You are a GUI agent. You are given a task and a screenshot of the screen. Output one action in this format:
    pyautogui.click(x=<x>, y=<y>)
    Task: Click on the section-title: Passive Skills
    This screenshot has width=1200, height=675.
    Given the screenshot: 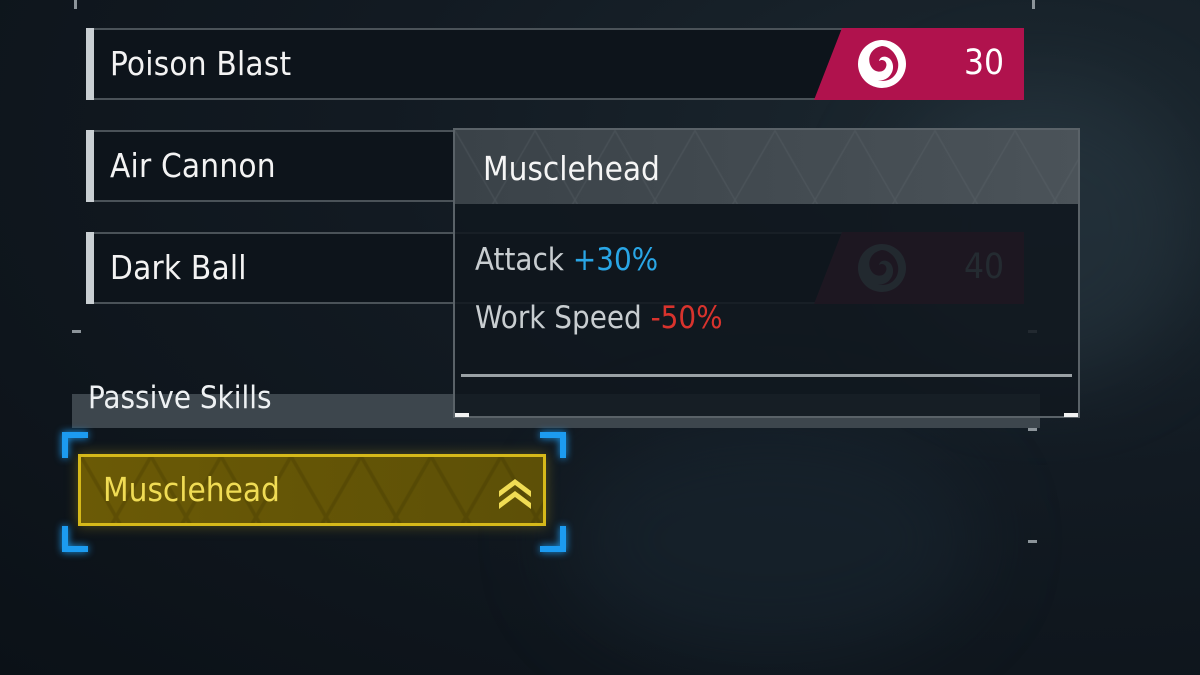 What is the action you would take?
    pyautogui.click(x=180, y=398)
    